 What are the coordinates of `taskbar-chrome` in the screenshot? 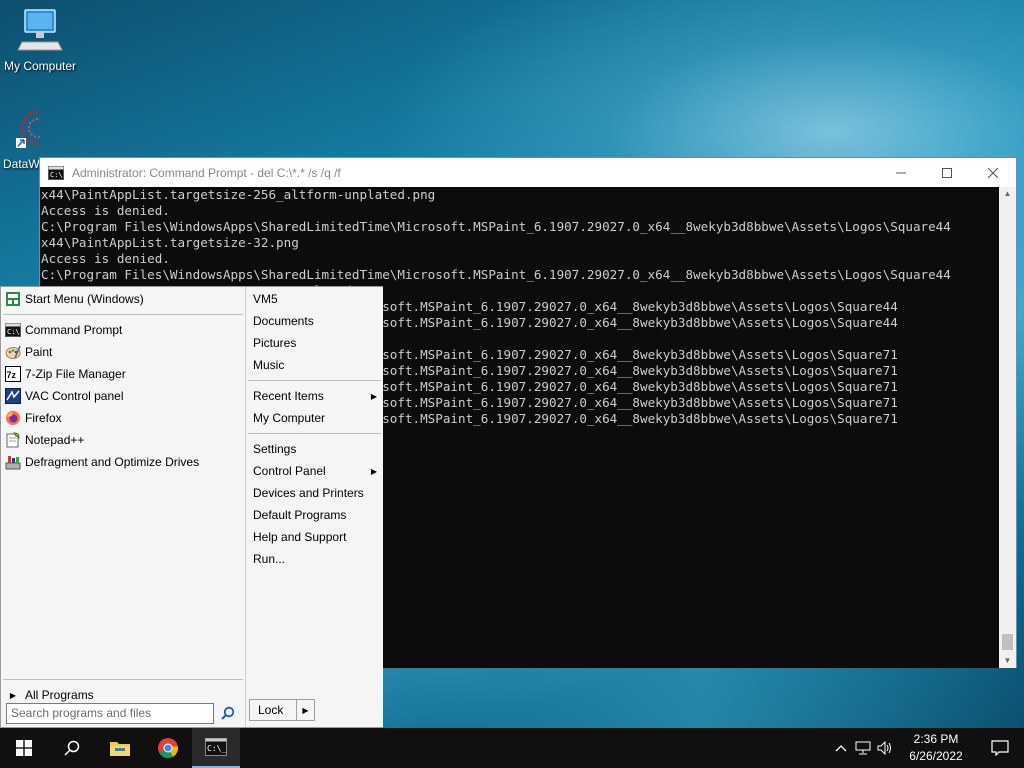 It's located at (168, 748).